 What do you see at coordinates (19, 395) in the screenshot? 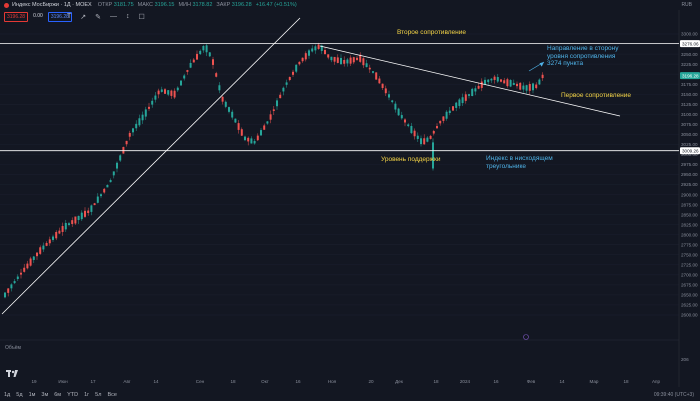
I see `tf-5d: 5д` at bounding box center [19, 395].